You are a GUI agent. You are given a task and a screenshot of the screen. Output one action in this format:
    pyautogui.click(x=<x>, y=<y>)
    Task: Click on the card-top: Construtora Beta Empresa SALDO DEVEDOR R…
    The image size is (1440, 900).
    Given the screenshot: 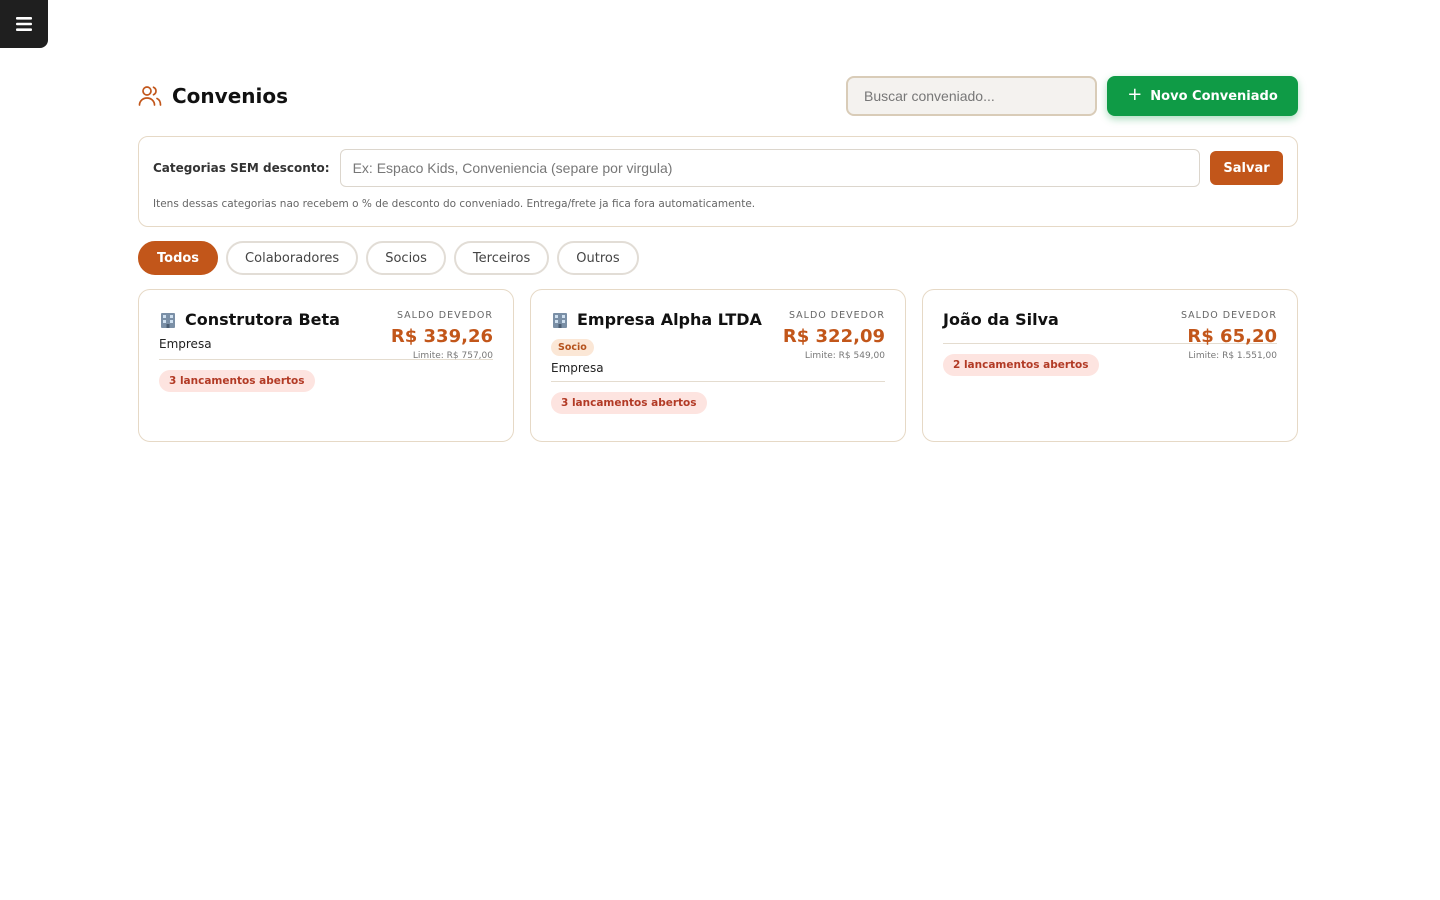 What is the action you would take?
    pyautogui.click(x=326, y=335)
    